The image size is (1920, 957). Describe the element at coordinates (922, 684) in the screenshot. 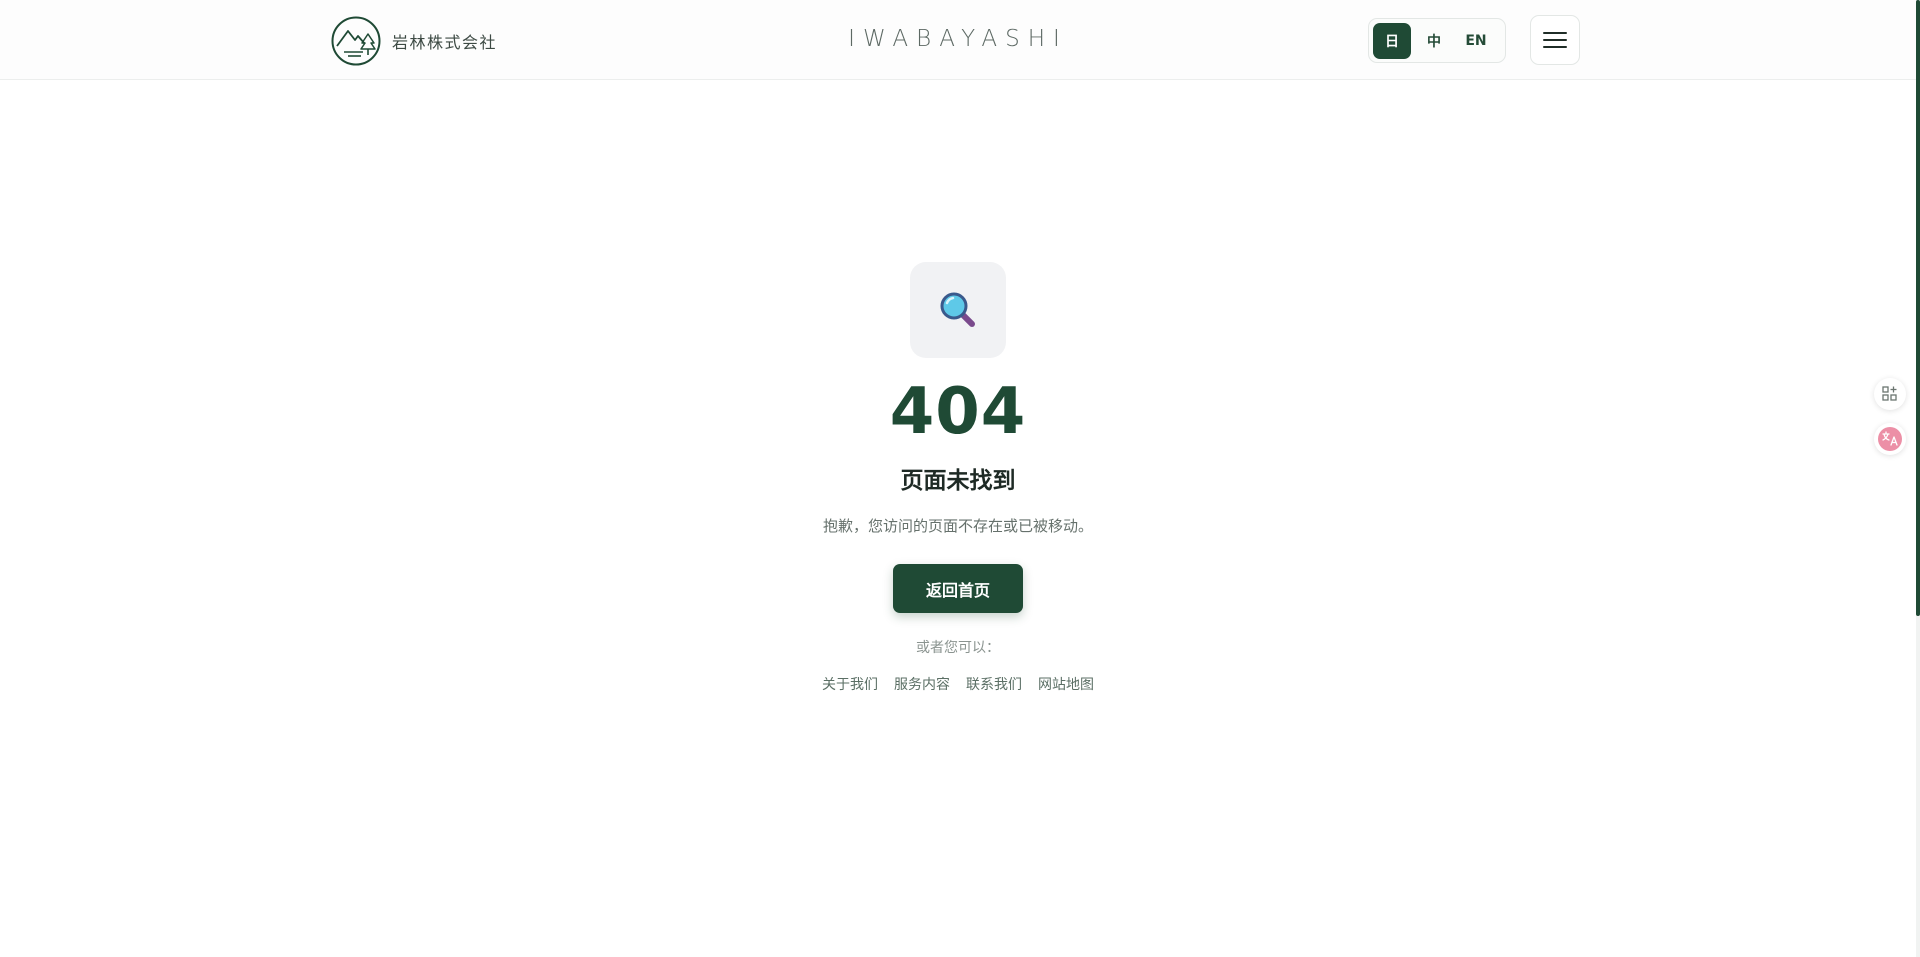

I see `link-services: 服务内容` at that location.